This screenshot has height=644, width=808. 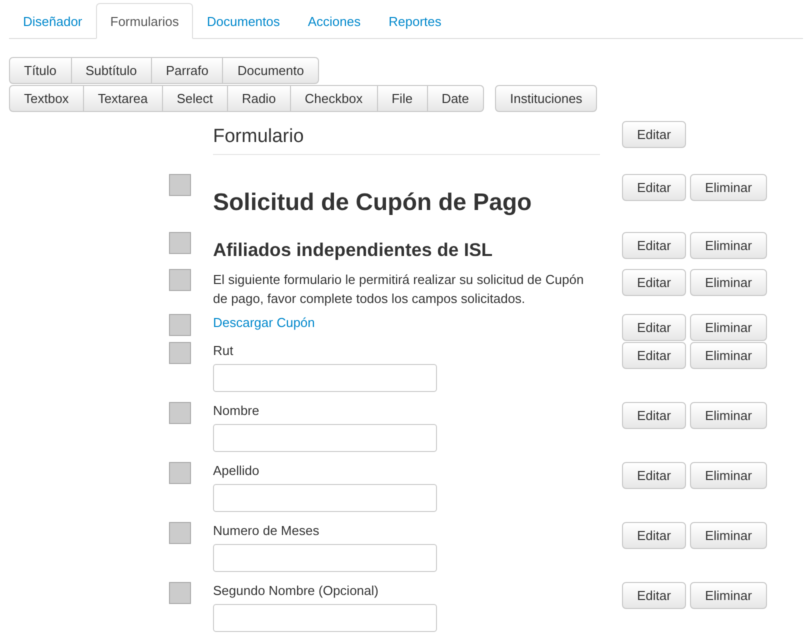 What do you see at coordinates (52, 21) in the screenshot?
I see `tab: Diseñador` at bounding box center [52, 21].